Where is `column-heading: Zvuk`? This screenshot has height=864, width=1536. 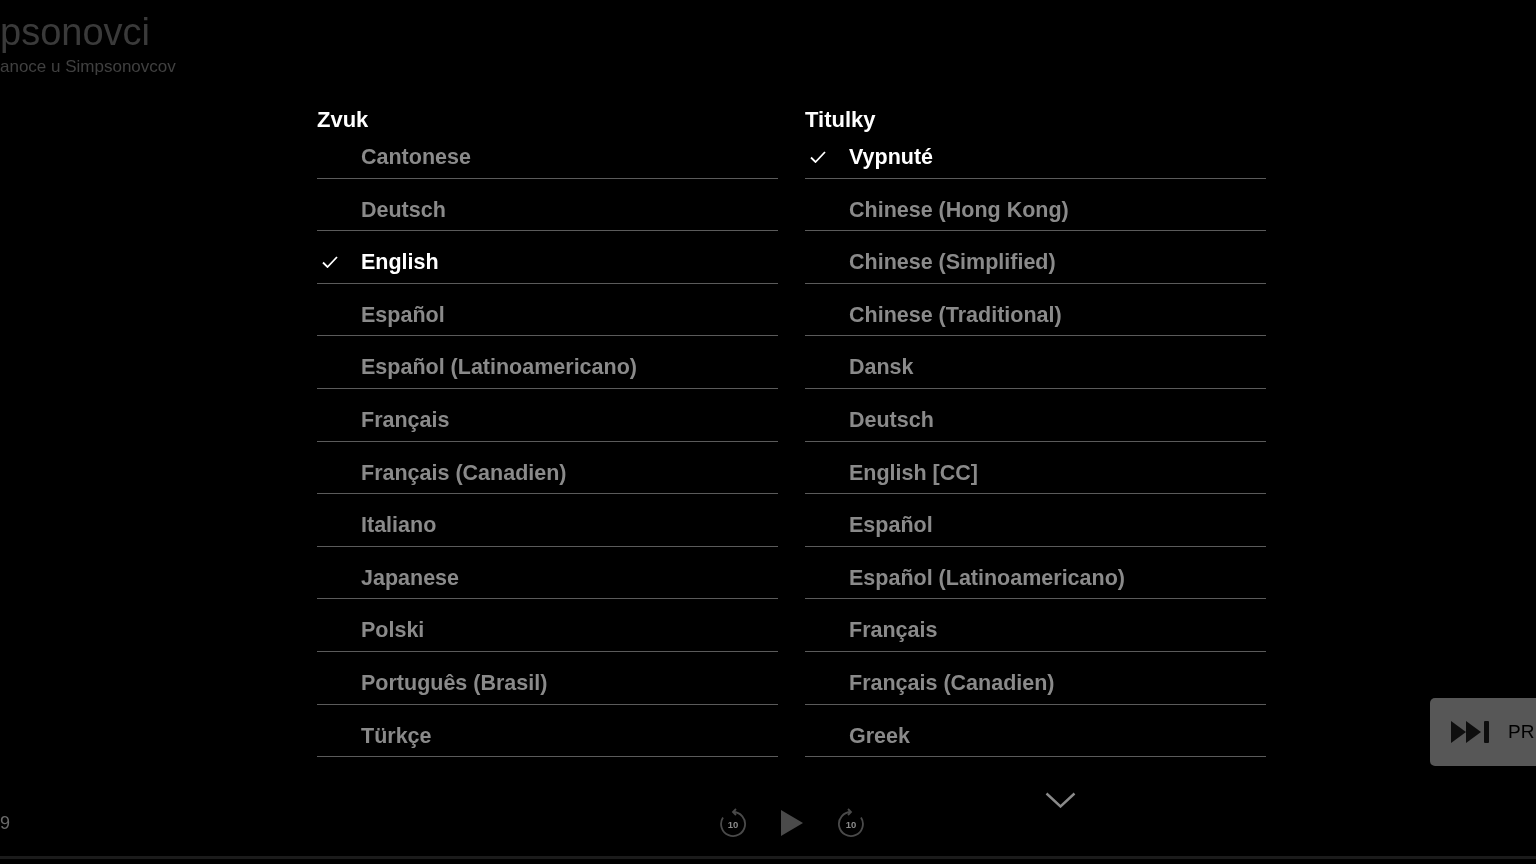 column-heading: Zvuk is located at coordinates (343, 119).